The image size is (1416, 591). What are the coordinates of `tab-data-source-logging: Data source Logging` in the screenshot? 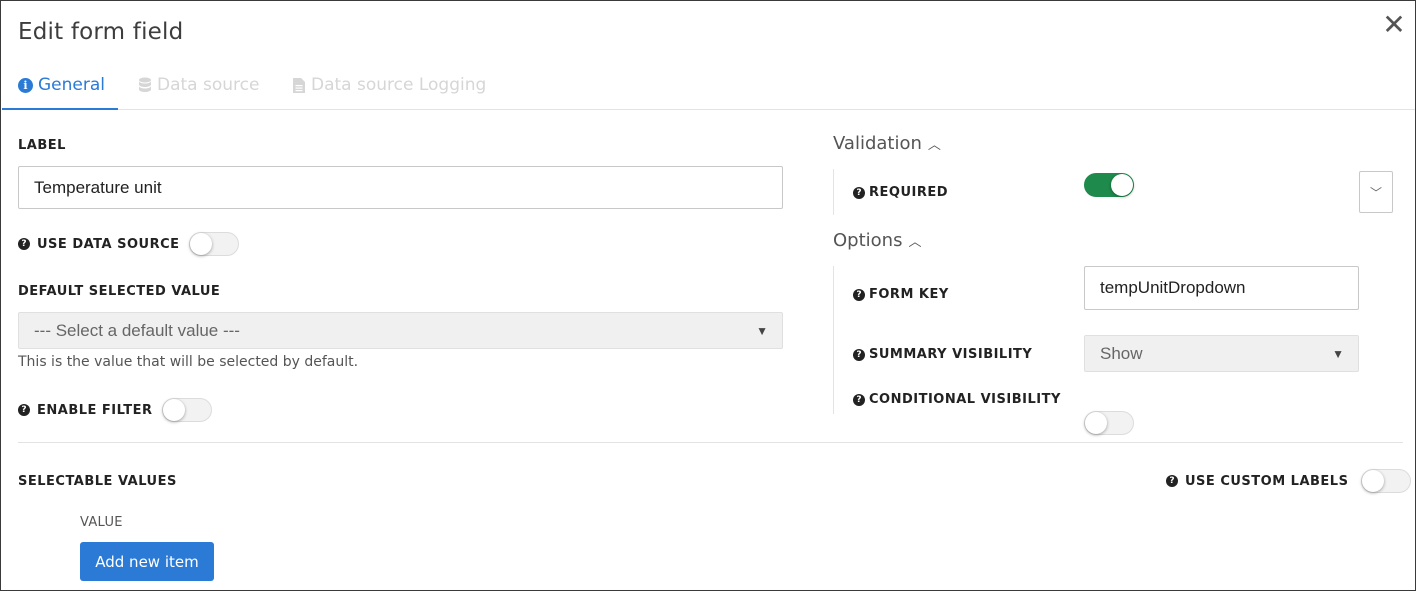 It's located at (389, 85).